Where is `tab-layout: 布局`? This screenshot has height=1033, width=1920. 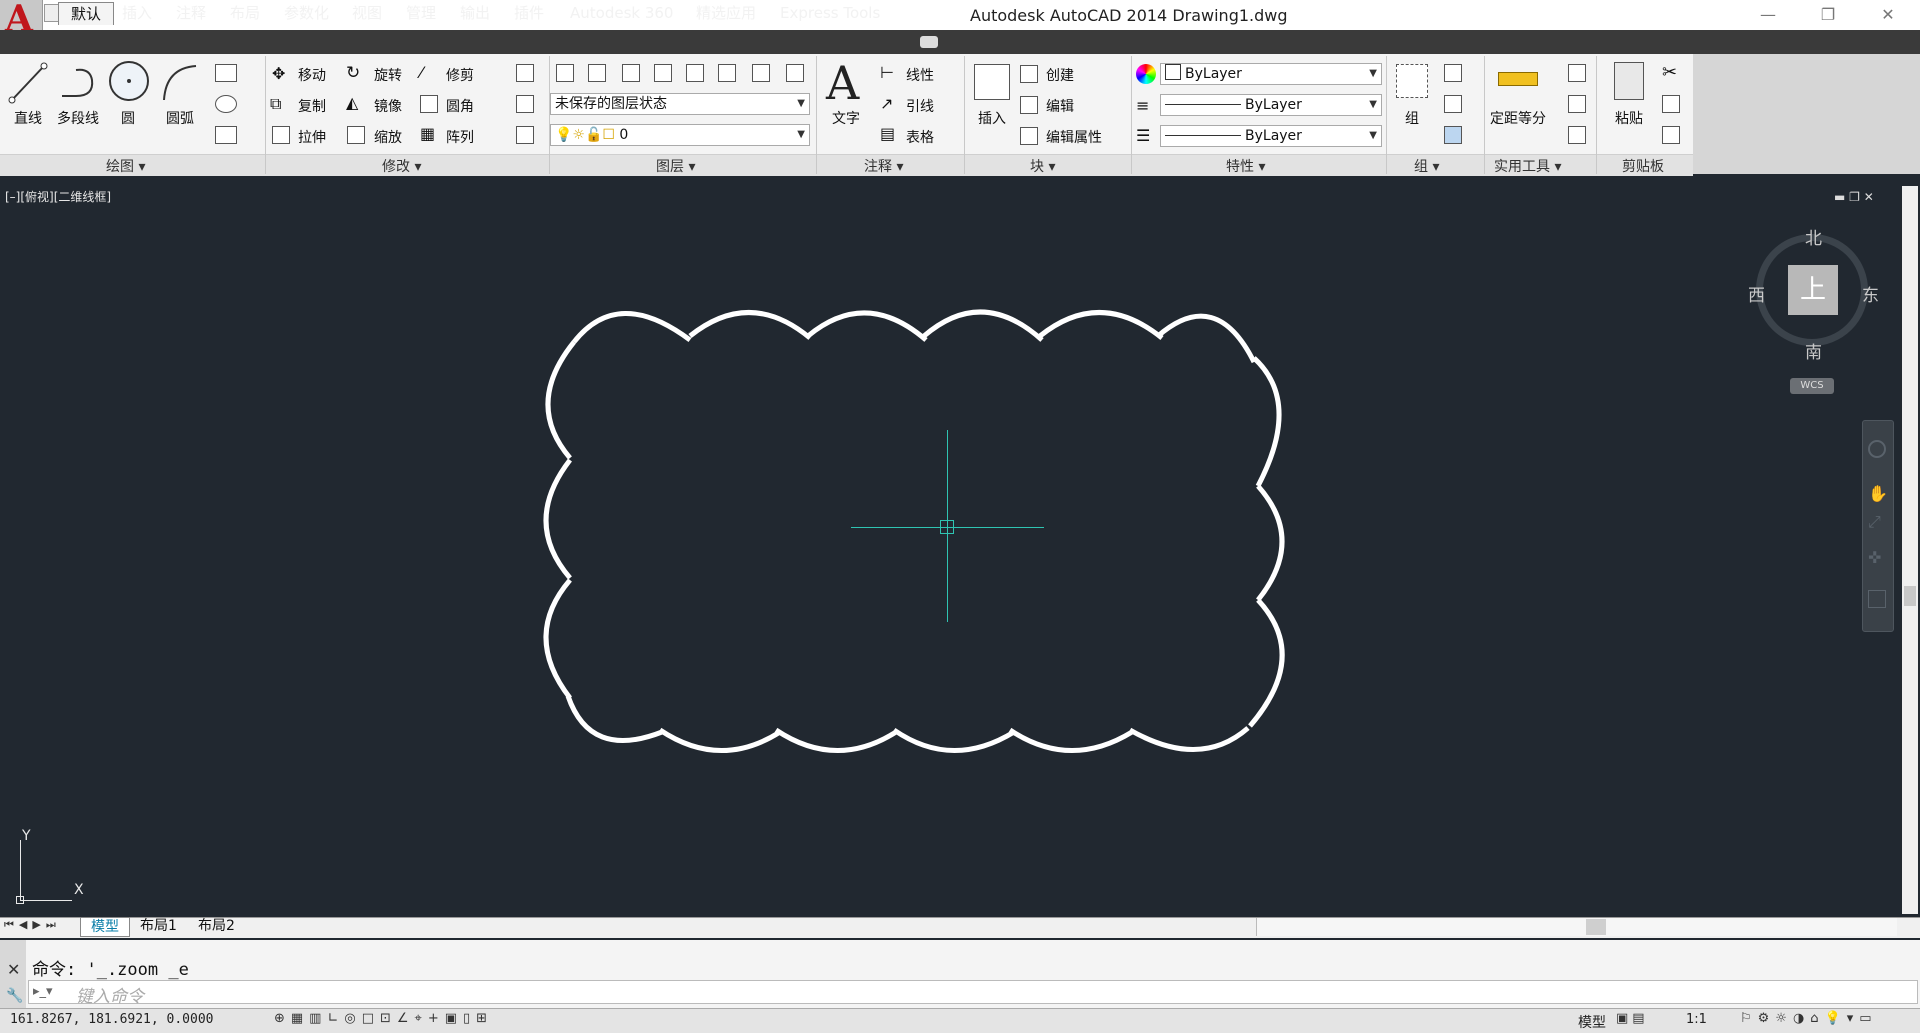
tab-layout: 布局 is located at coordinates (245, 13).